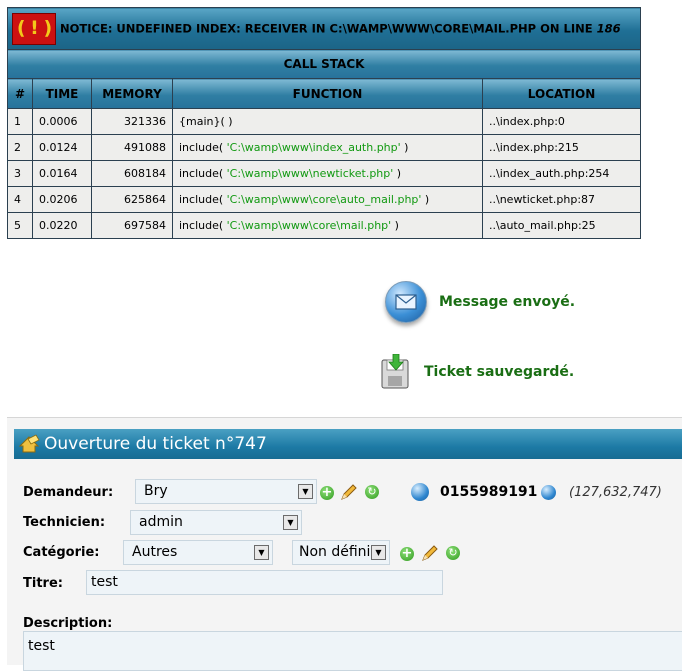  What do you see at coordinates (615, 492) in the screenshot?
I see `requester-ip: (127,632,747)` at bounding box center [615, 492].